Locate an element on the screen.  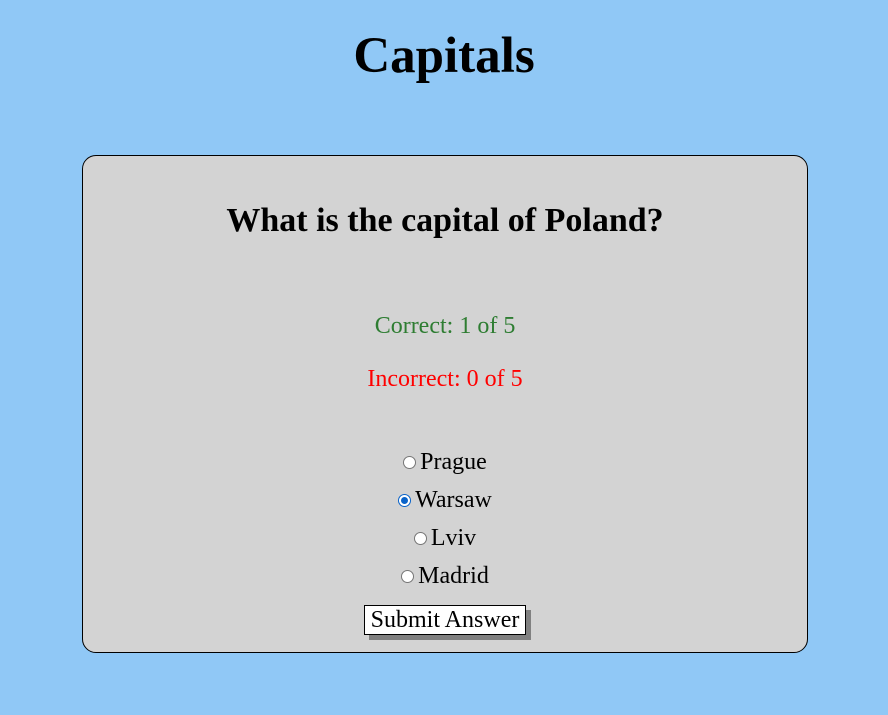
radio-warsaw is located at coordinates (405, 500).